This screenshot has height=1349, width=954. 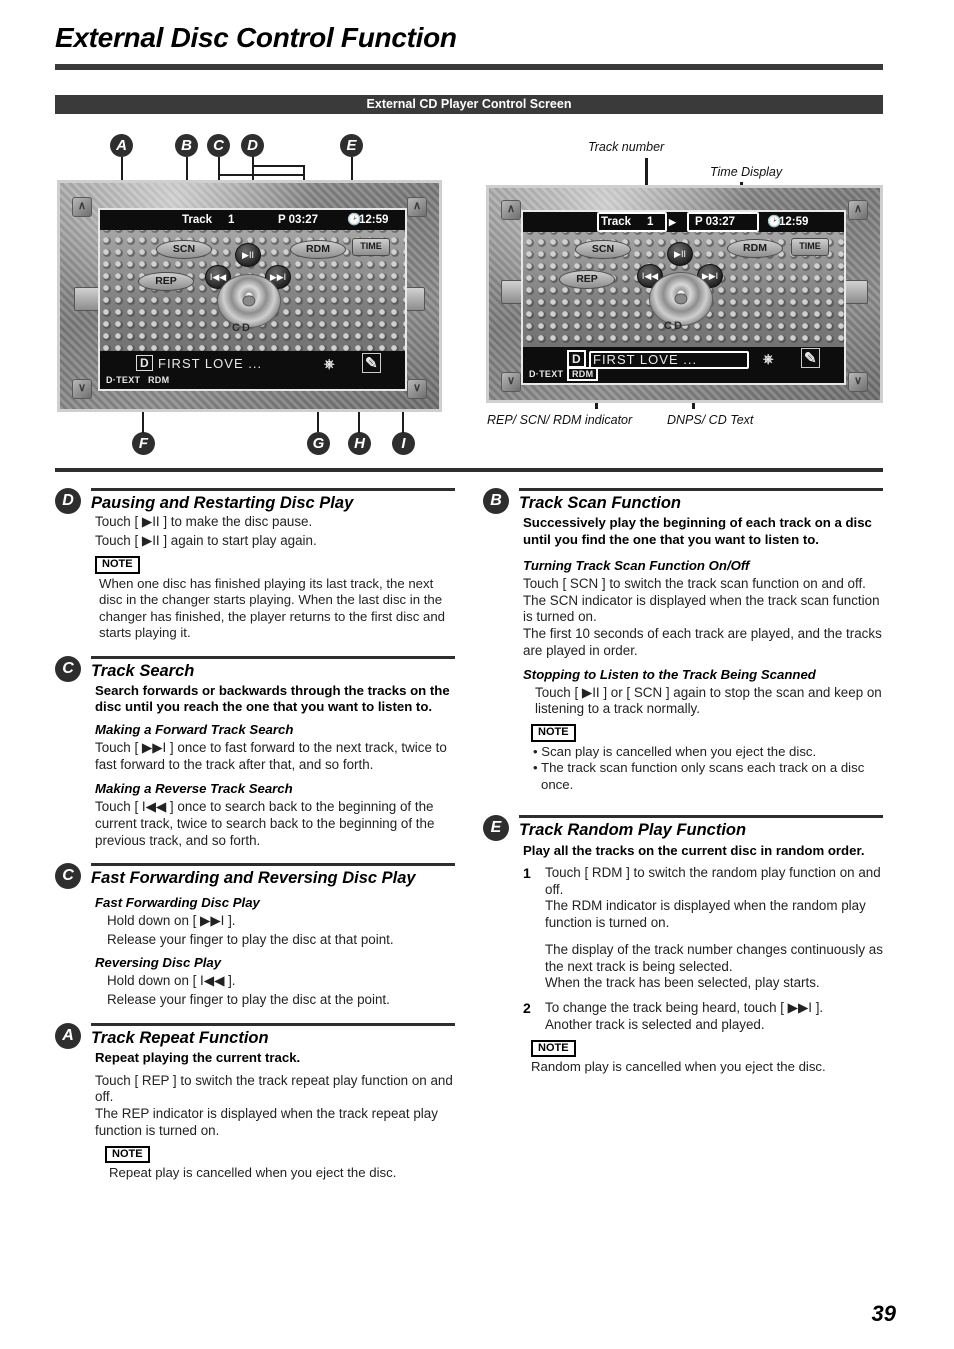 I want to click on section-letter-a: A, so click(x=68, y=1035).